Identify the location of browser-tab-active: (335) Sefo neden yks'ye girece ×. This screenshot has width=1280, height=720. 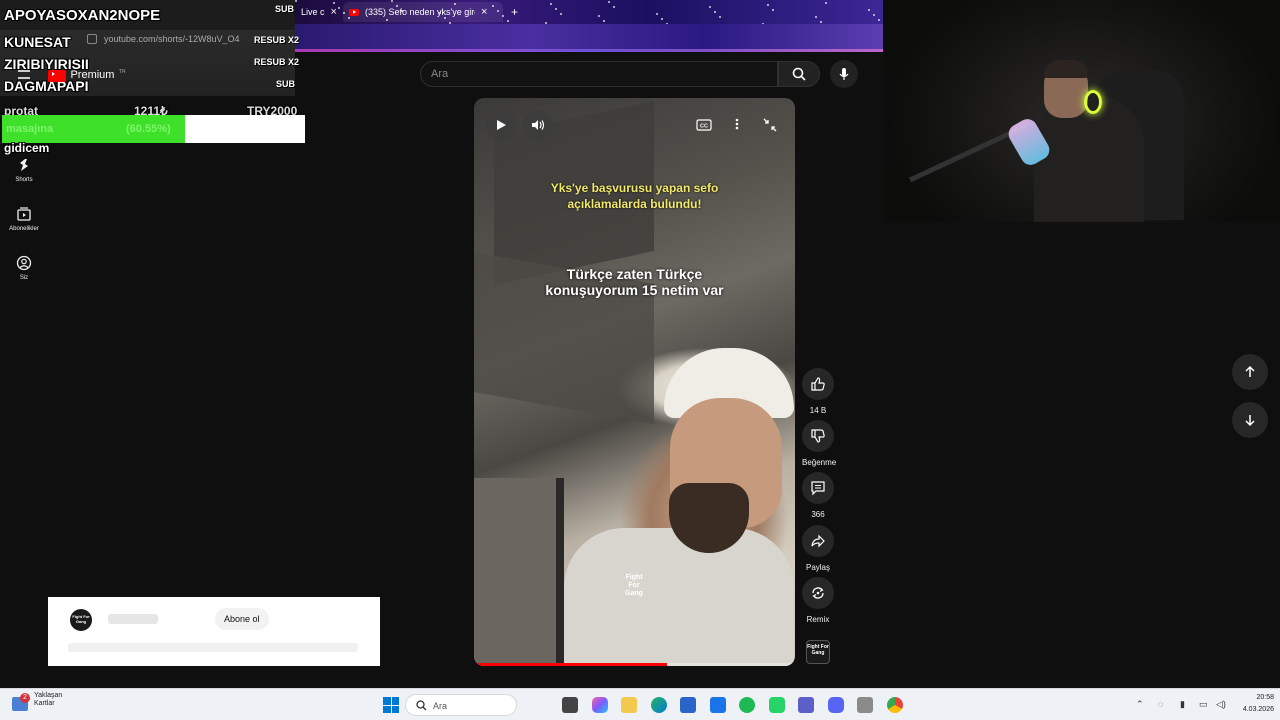
(423, 12).